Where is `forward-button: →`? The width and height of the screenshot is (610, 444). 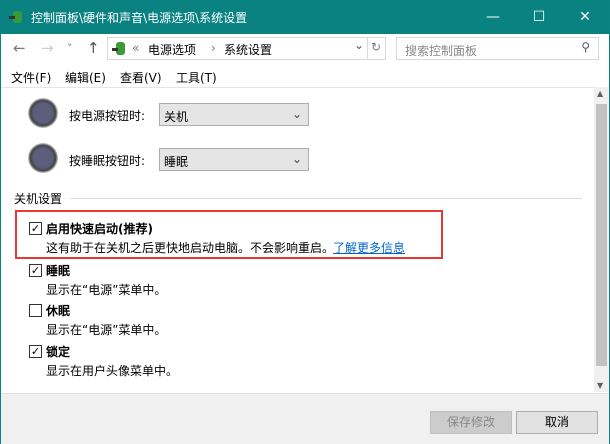
forward-button: → is located at coordinates (47, 48).